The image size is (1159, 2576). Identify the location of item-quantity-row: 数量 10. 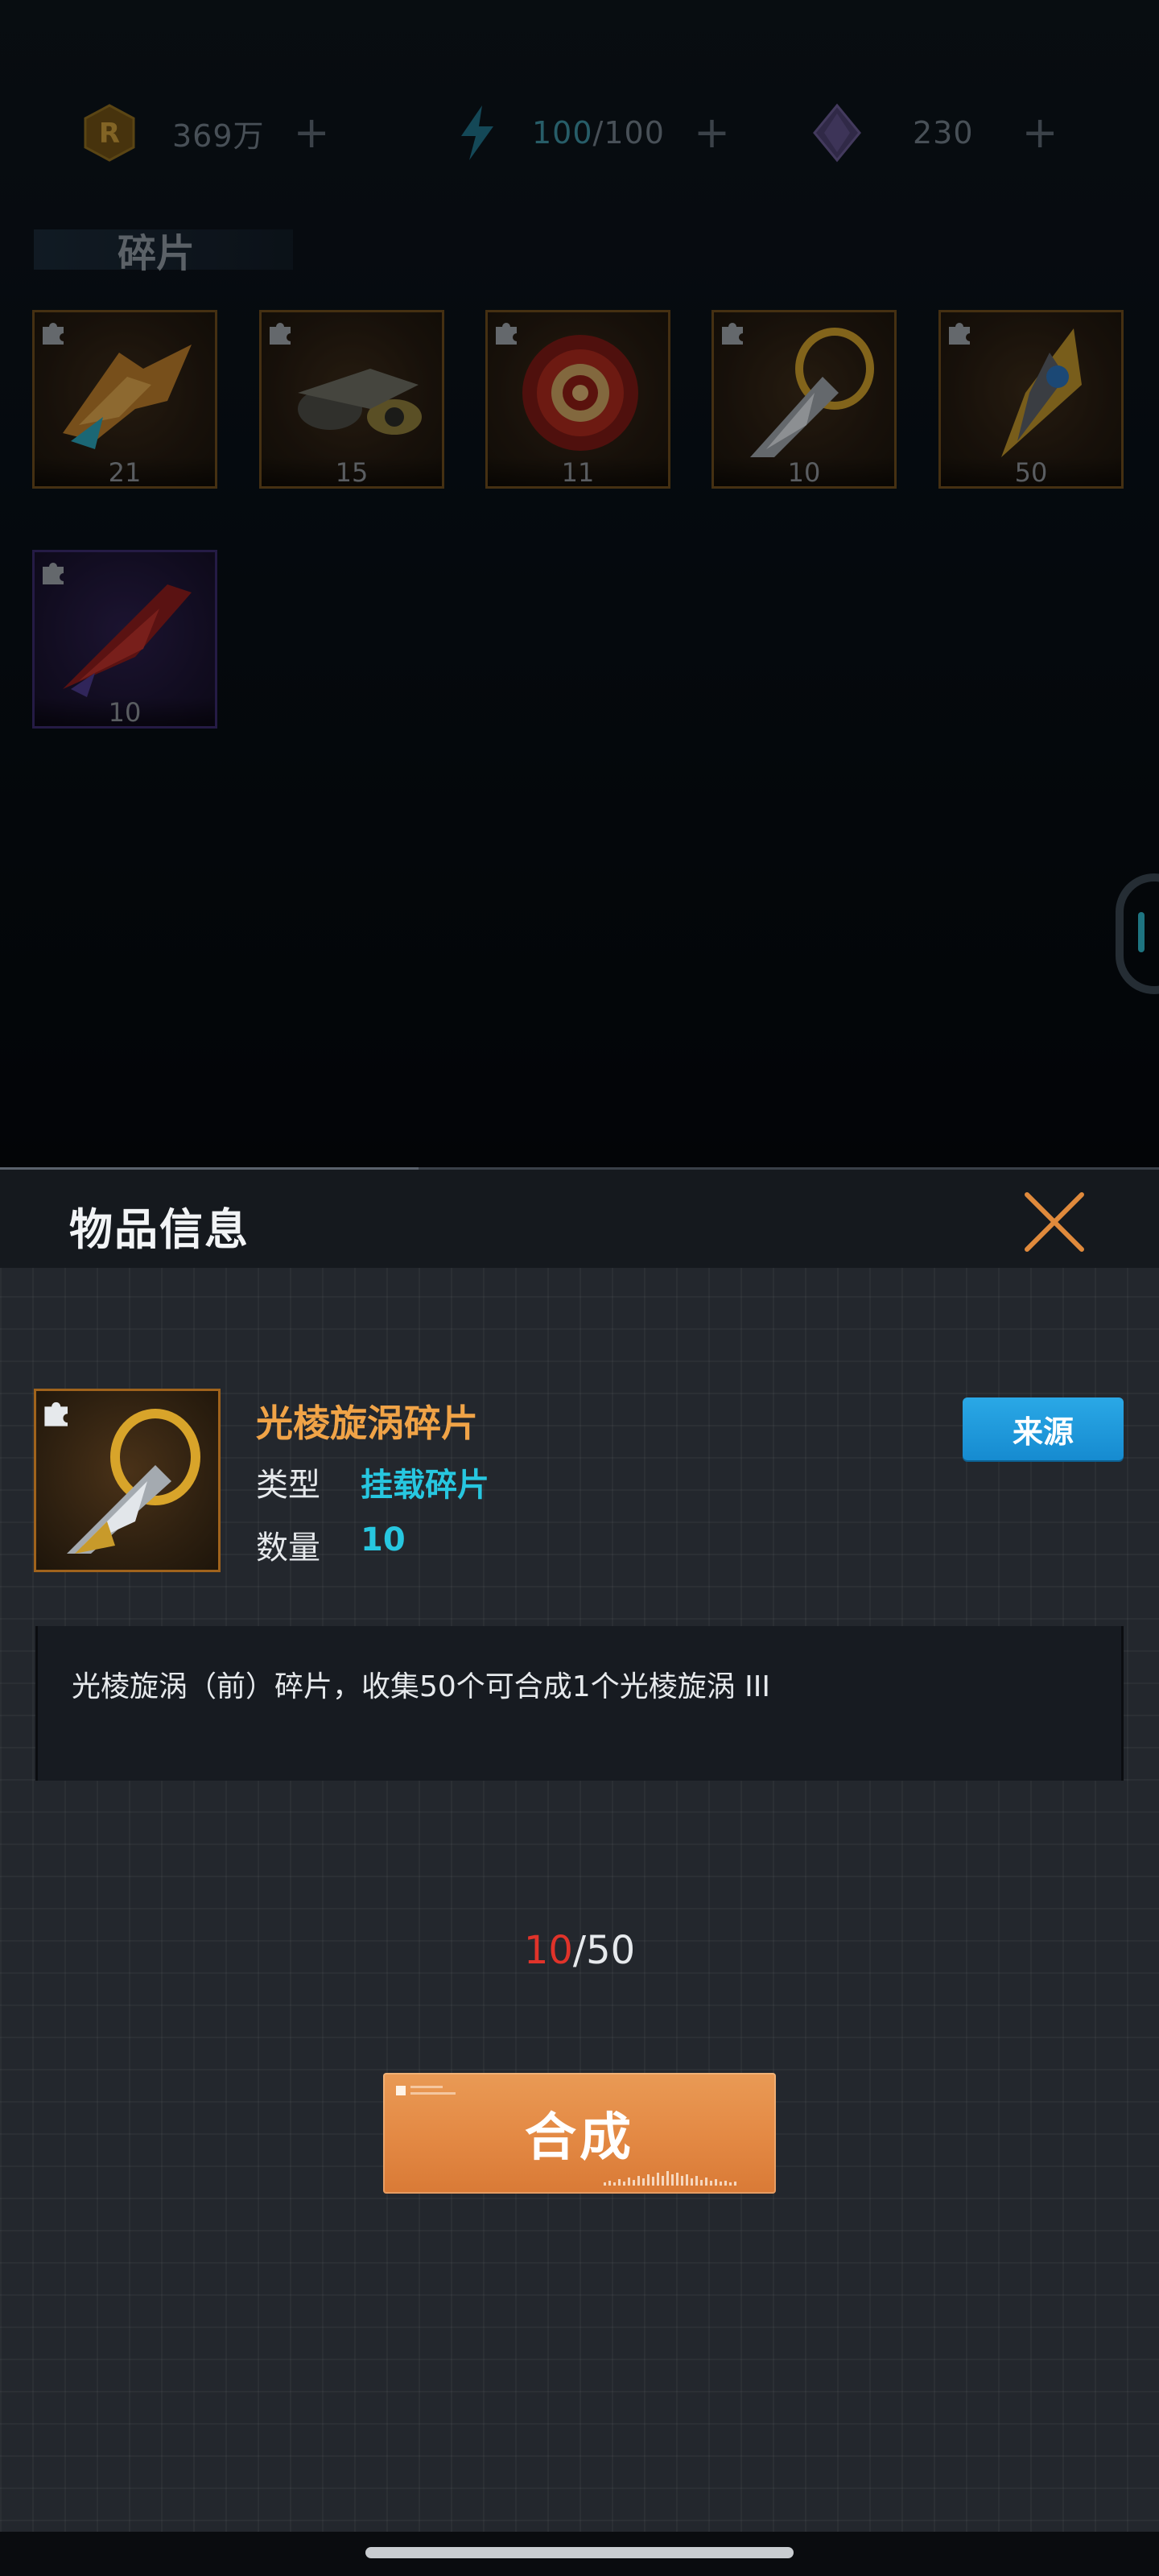
(331, 1544).